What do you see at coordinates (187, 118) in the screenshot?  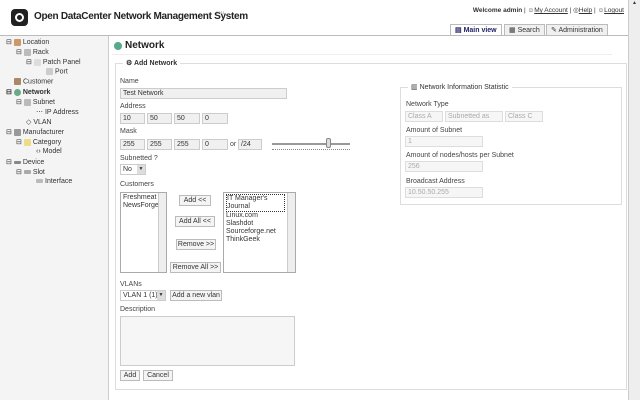 I see `address-octet-3: 50` at bounding box center [187, 118].